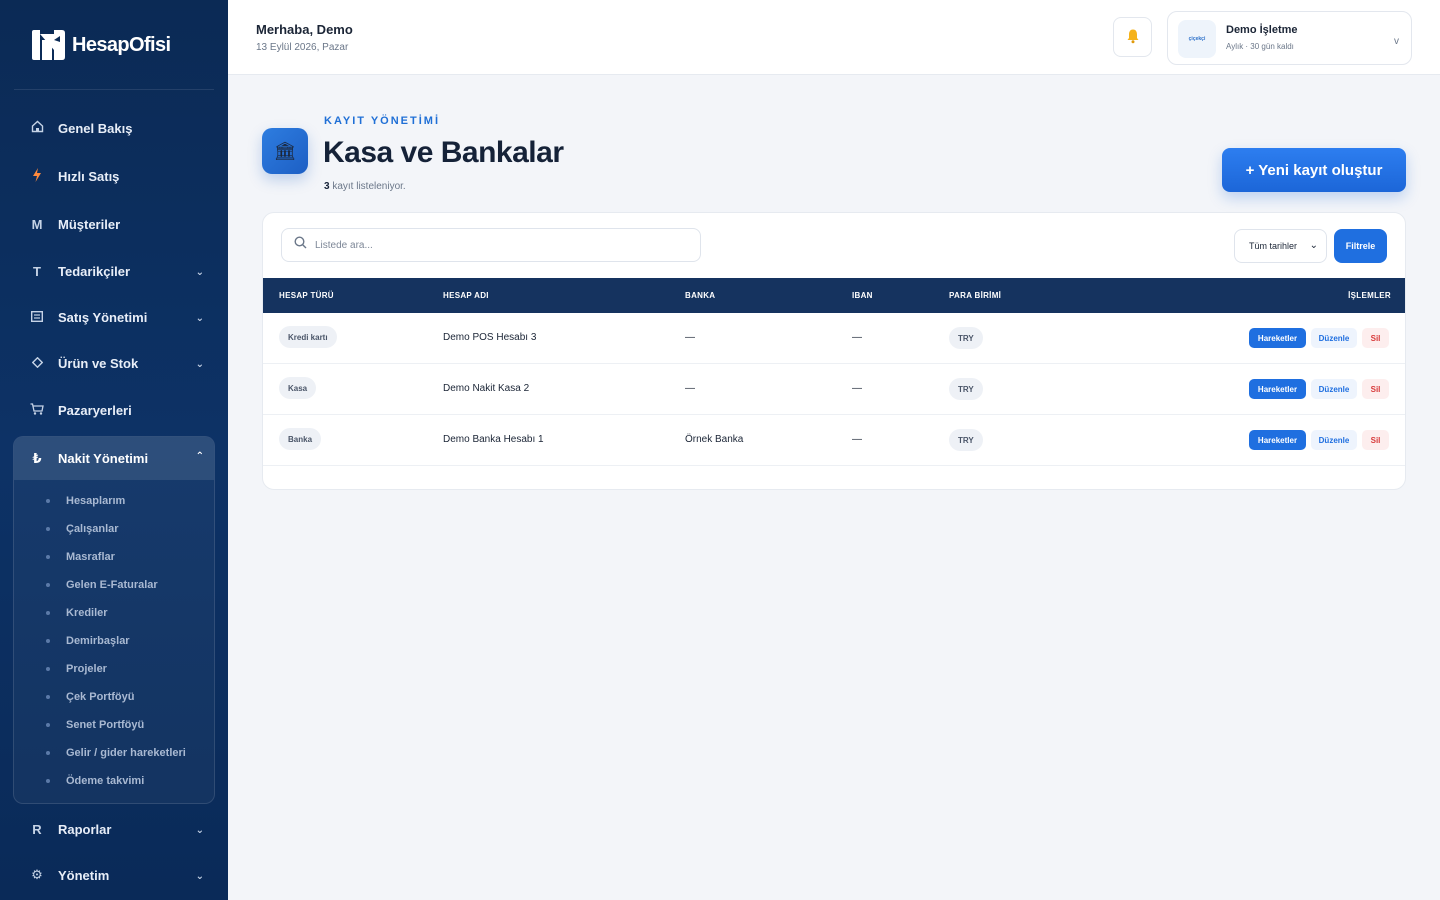  Describe the element at coordinates (466, 295) in the screenshot. I see `column-header: HESAP ADI` at that location.